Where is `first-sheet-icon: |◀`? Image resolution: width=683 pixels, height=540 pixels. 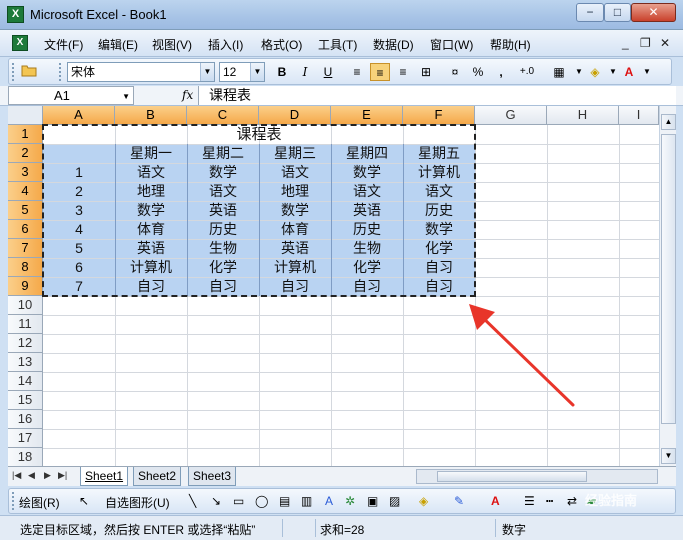 first-sheet-icon: |◀ is located at coordinates (16, 475).